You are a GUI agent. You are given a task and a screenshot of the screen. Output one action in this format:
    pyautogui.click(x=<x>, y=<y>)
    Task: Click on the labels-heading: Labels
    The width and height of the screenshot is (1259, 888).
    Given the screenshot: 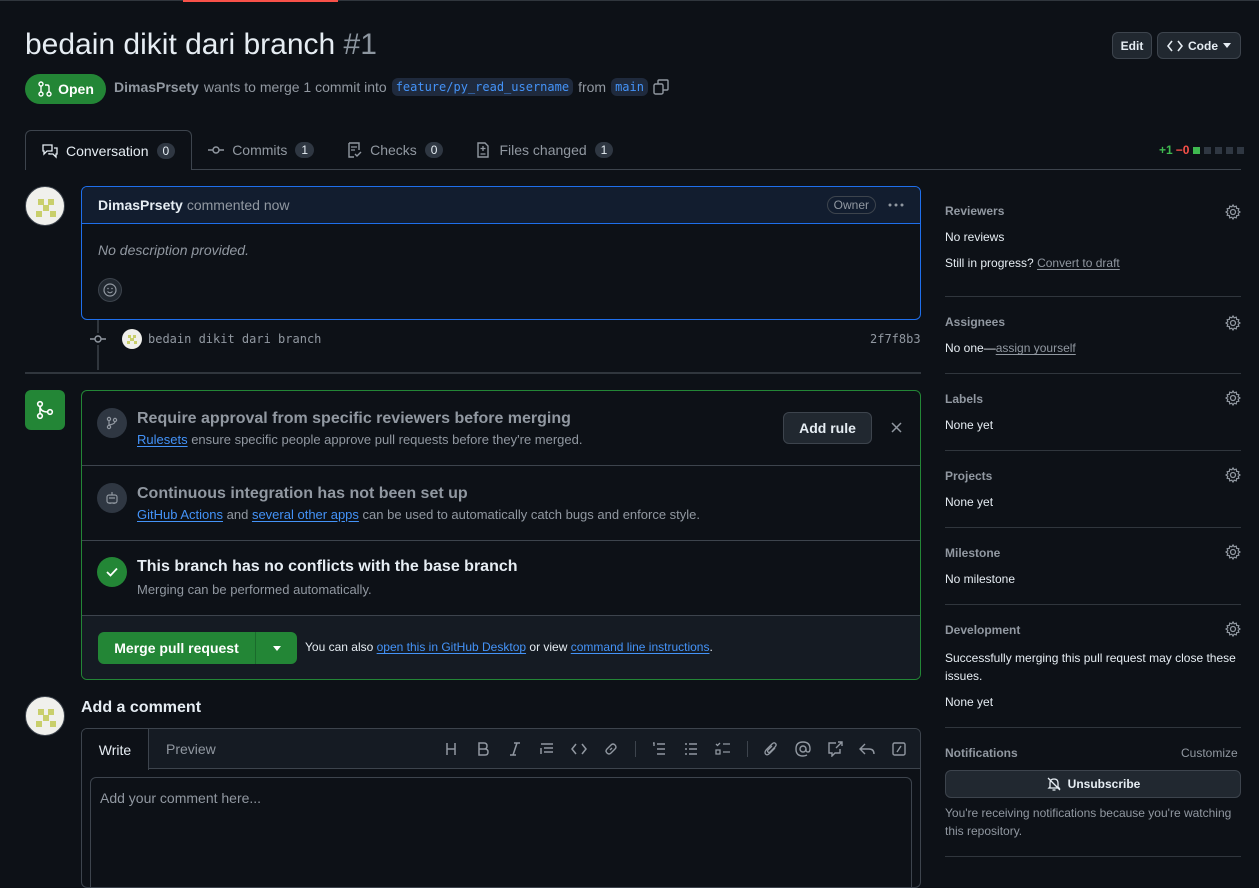 What is the action you would take?
    pyautogui.click(x=964, y=399)
    